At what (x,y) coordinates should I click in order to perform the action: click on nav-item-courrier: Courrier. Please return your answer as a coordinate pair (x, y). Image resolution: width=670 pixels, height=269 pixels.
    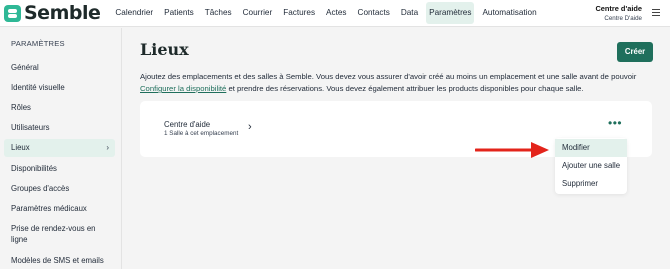
    Looking at the image, I should click on (258, 13).